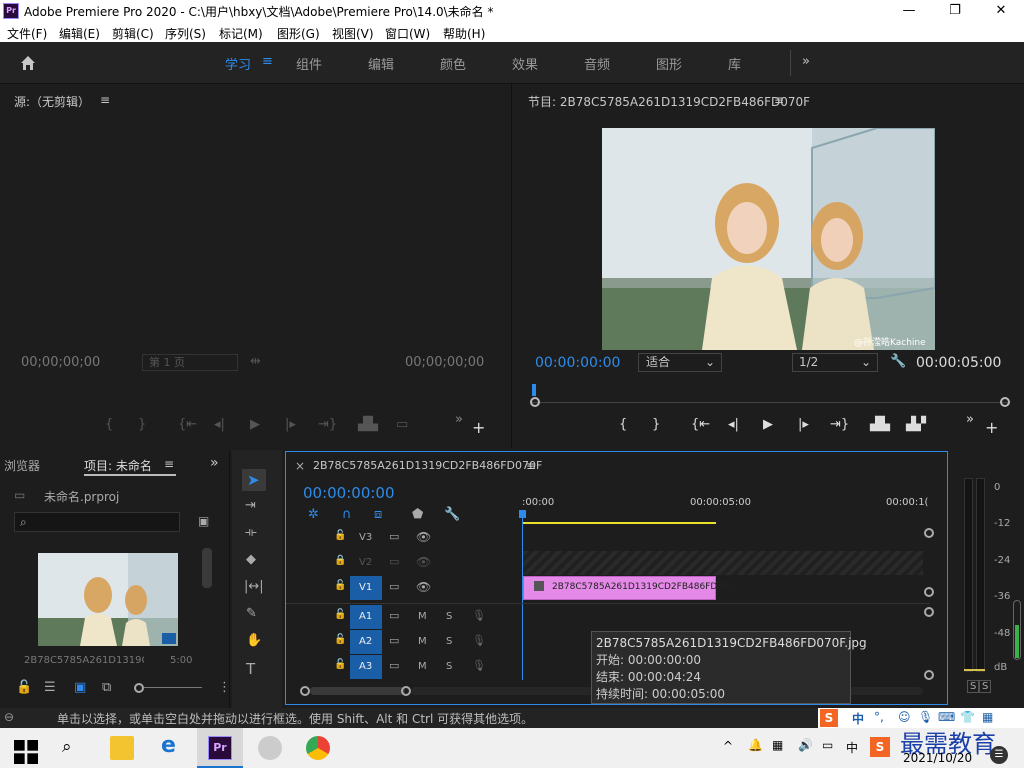 Image resolution: width=1024 pixels, height=768 pixels. I want to click on photo-app-icon, so click(270, 748).